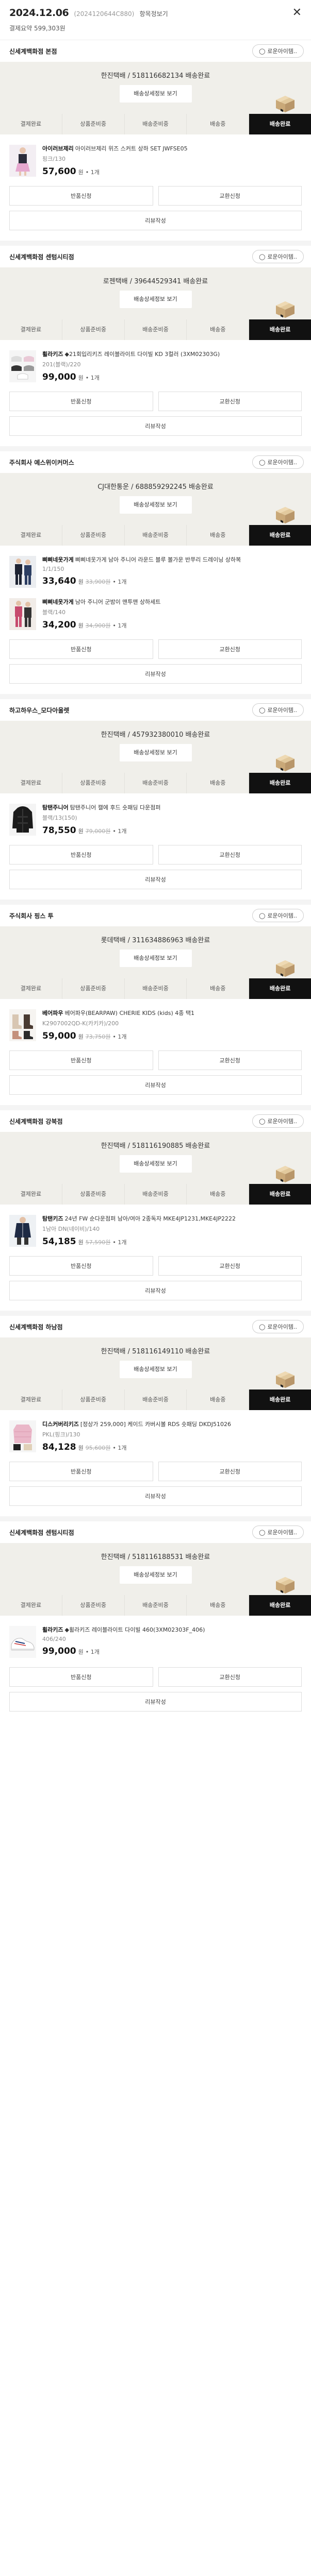 The width and height of the screenshot is (311, 2576). What do you see at coordinates (59, 625) in the screenshot?
I see `price-value: 34,200` at bounding box center [59, 625].